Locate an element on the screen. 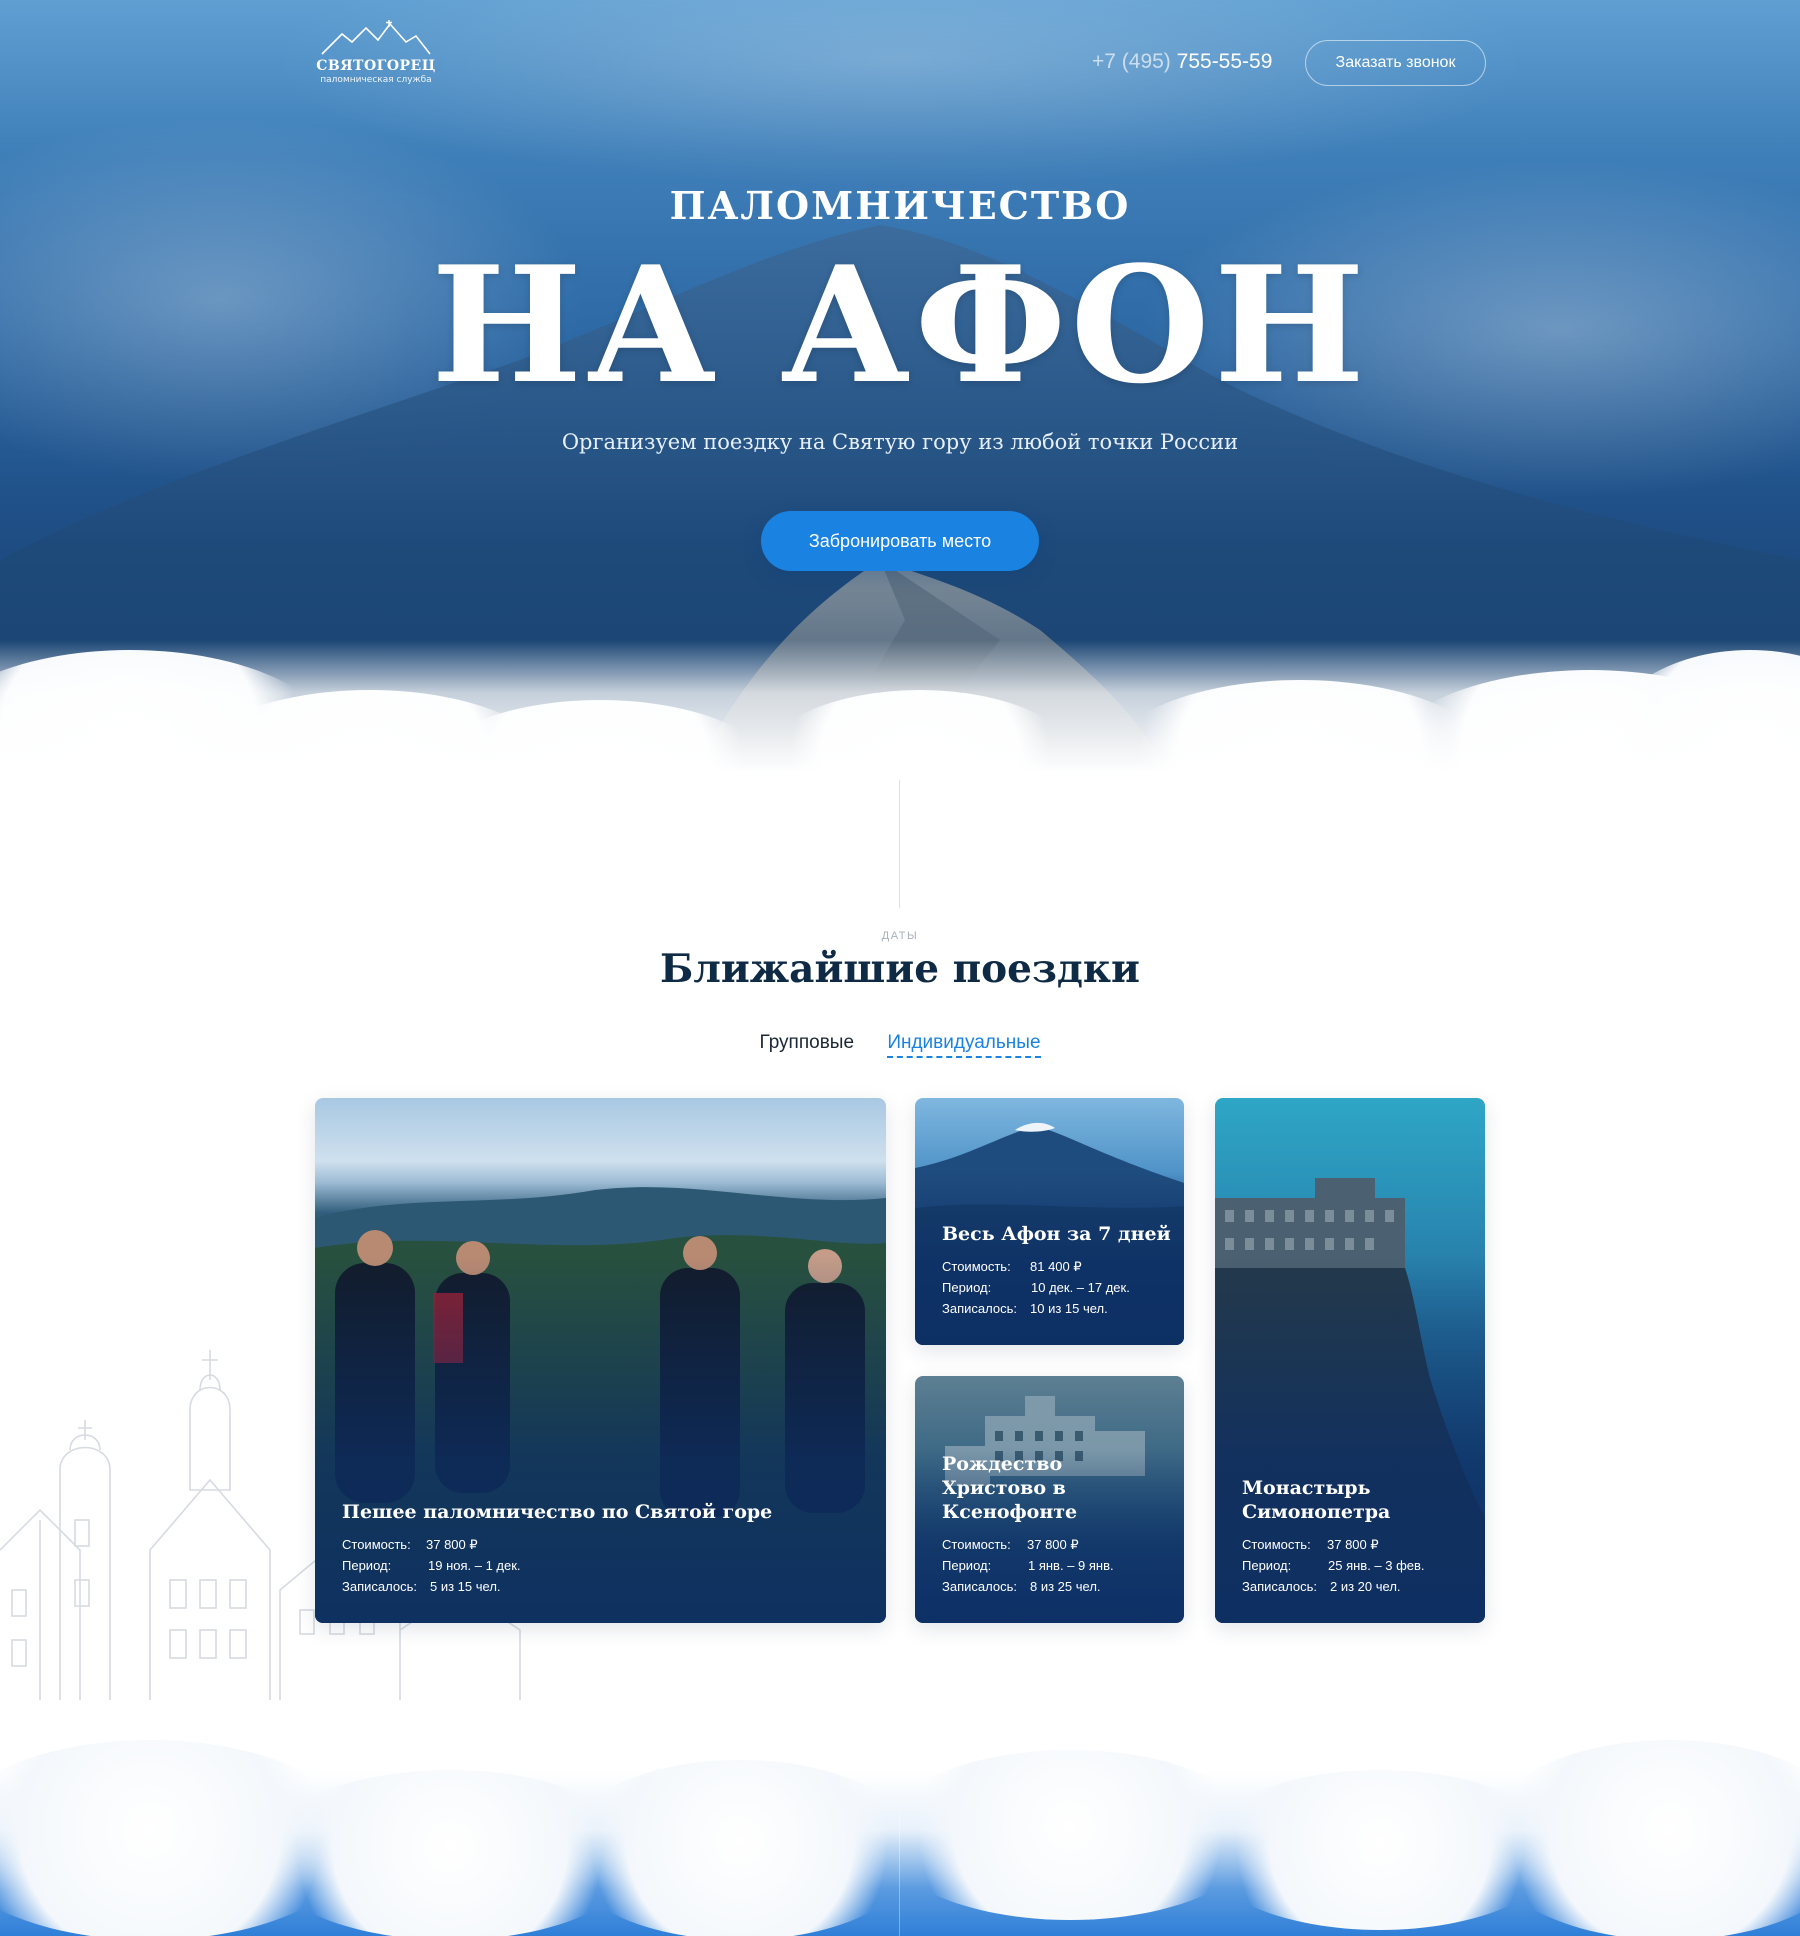 Image resolution: width=1800 pixels, height=1936 pixels. divider-line is located at coordinates (899, 844).